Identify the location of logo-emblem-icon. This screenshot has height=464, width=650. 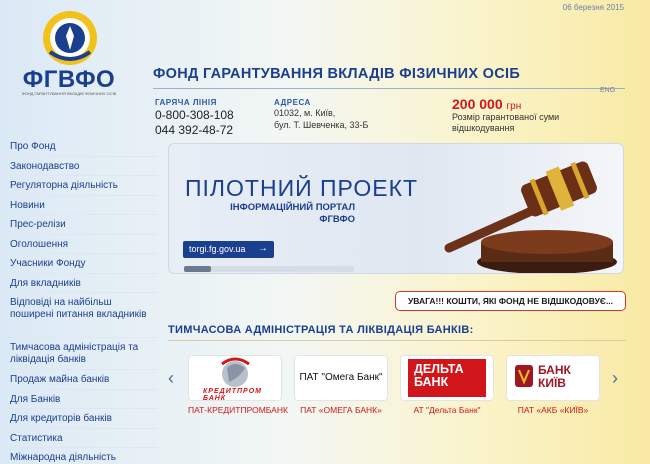
(70, 38).